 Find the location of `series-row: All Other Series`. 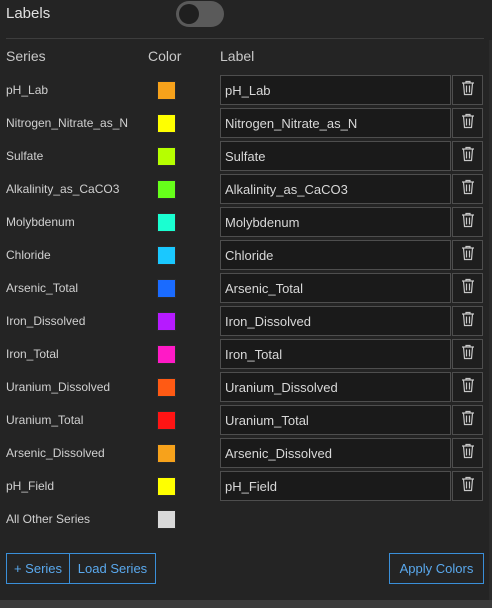

series-row: All Other Series is located at coordinates (246, 519).